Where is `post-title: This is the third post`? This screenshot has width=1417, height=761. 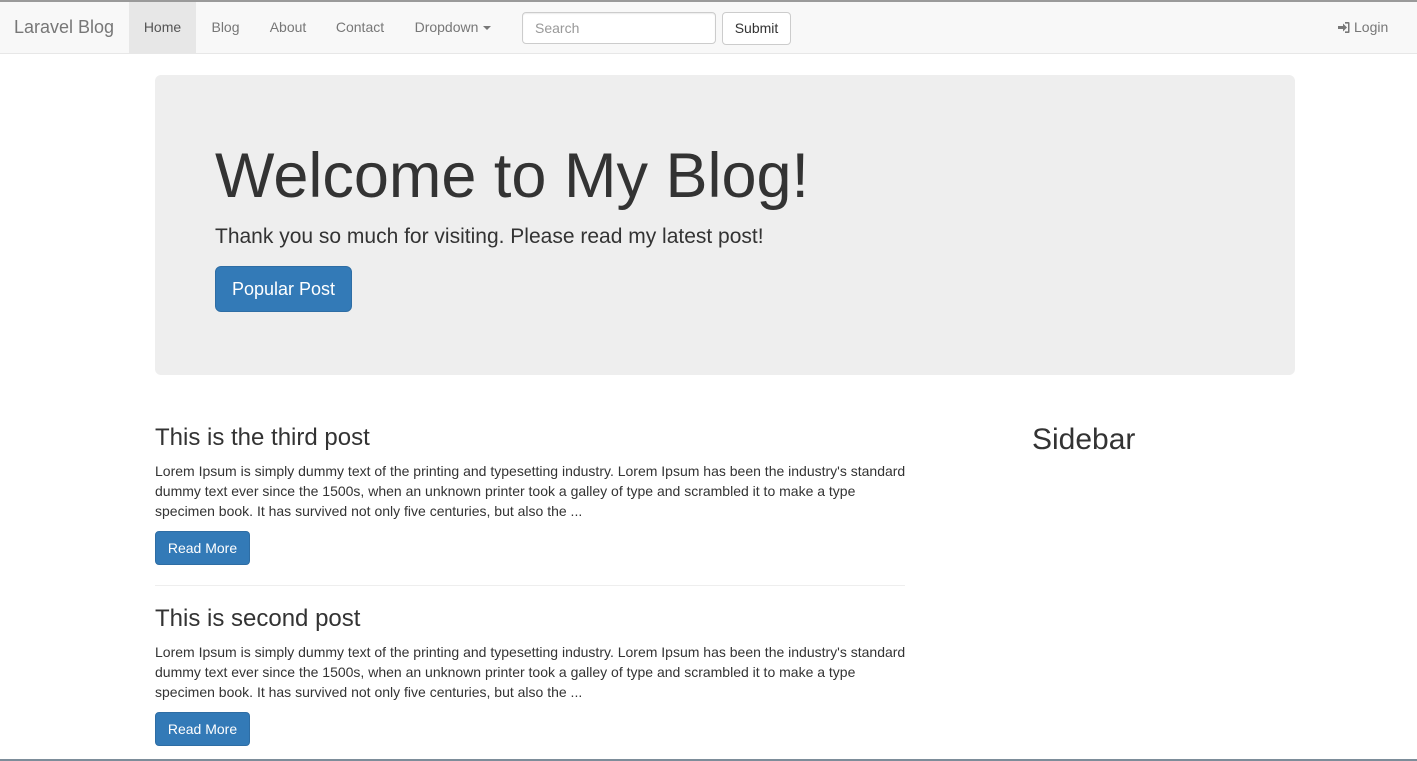 post-title: This is the third post is located at coordinates (262, 437).